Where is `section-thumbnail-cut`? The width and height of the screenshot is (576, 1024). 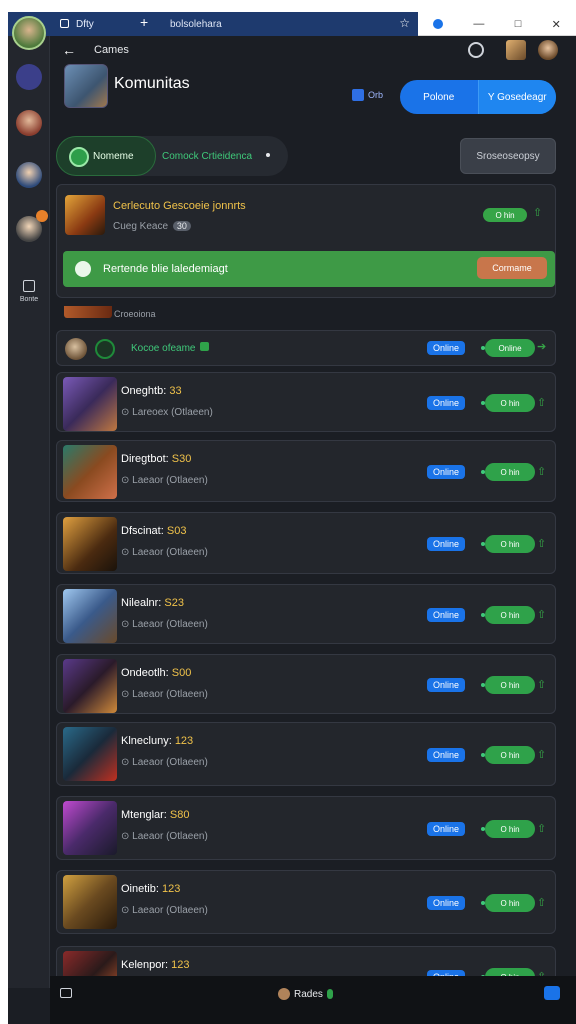
section-thumbnail-cut is located at coordinates (88, 312).